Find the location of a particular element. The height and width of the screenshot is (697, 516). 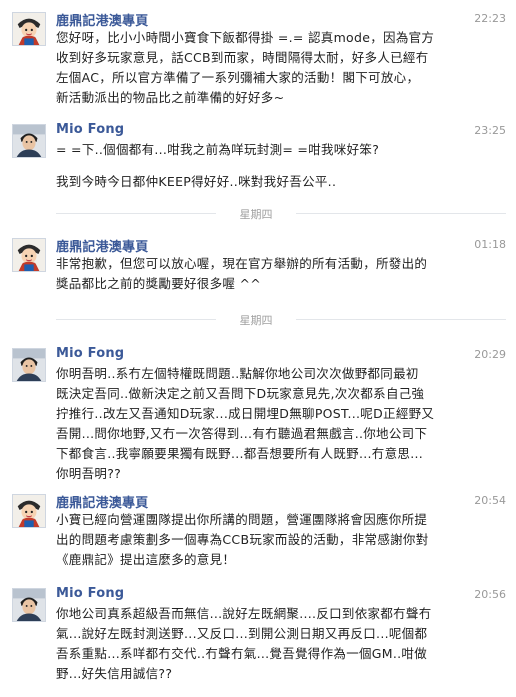

message-line: 我到今時今日都仲KEEP得好好..咪對我好吾公平.. is located at coordinates (196, 181).